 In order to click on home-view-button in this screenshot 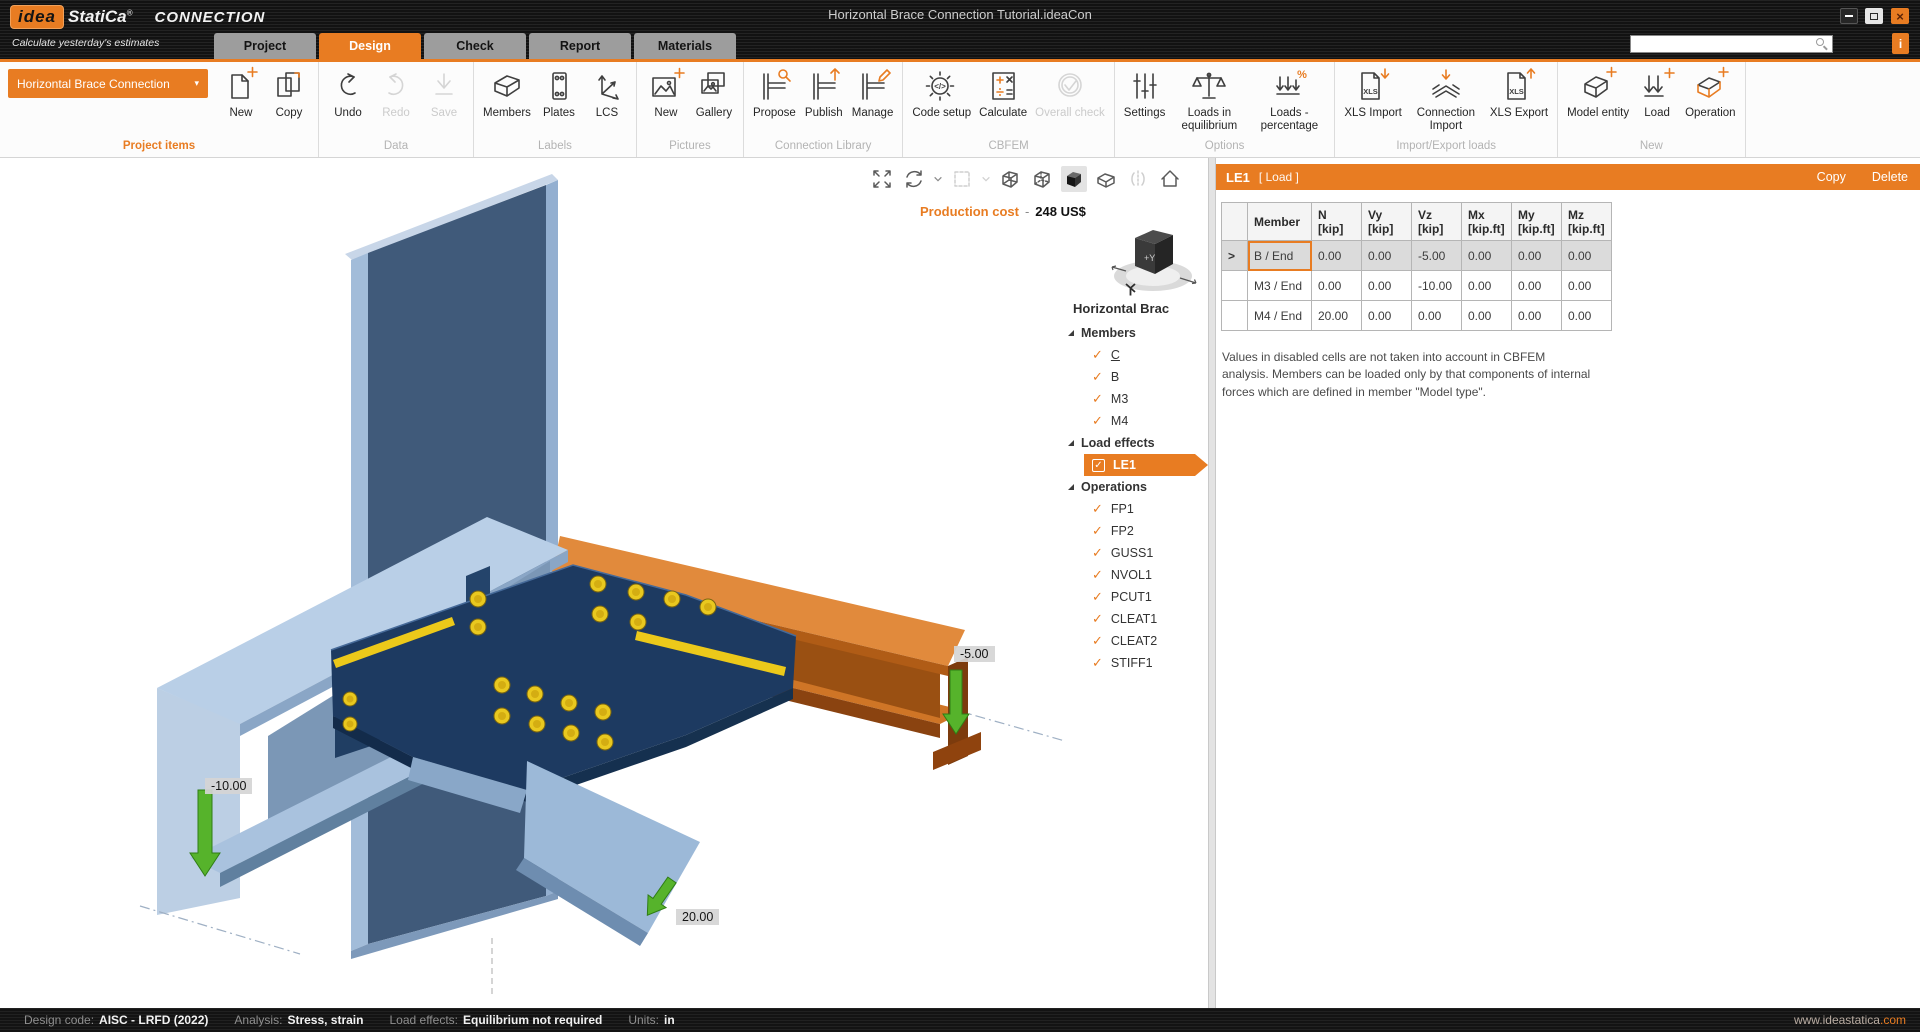, I will do `click(1170, 179)`.